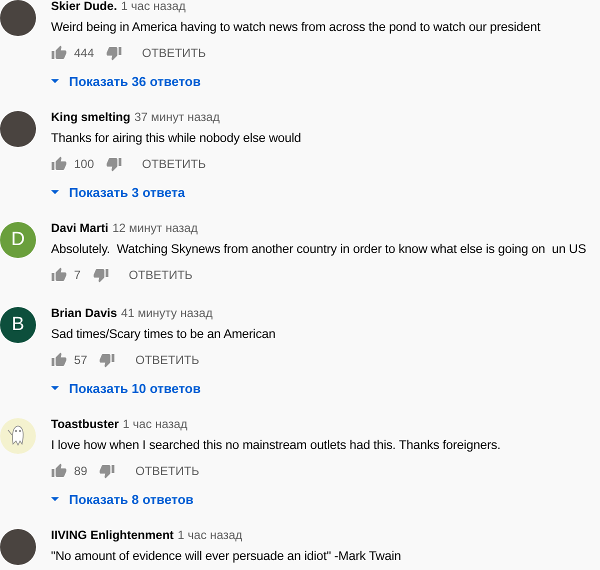  What do you see at coordinates (163, 334) in the screenshot?
I see `comment-text: Sad times/Scary times to be an American` at bounding box center [163, 334].